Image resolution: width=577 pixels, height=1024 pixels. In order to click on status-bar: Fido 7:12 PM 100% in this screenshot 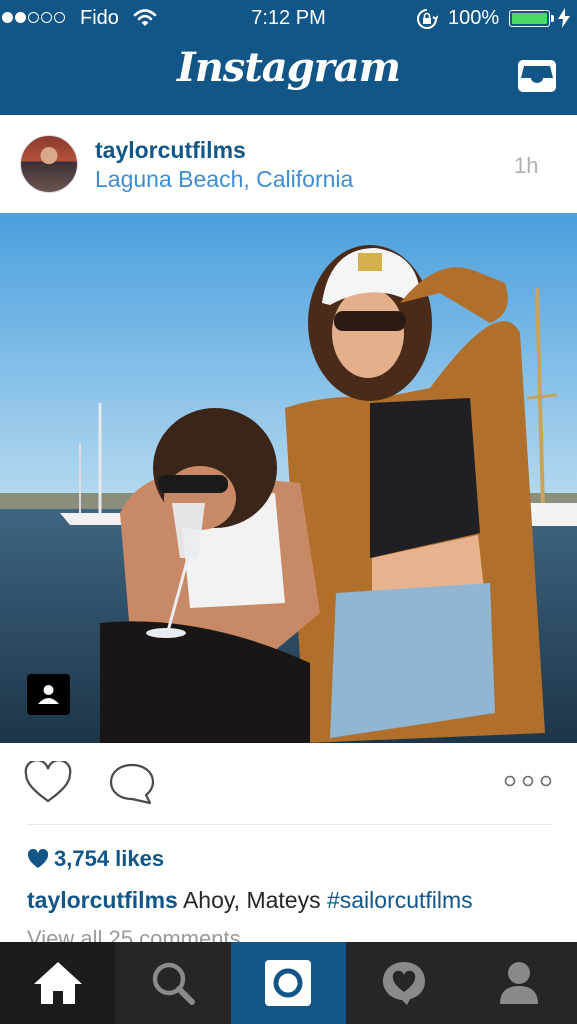, I will do `click(288, 19)`.